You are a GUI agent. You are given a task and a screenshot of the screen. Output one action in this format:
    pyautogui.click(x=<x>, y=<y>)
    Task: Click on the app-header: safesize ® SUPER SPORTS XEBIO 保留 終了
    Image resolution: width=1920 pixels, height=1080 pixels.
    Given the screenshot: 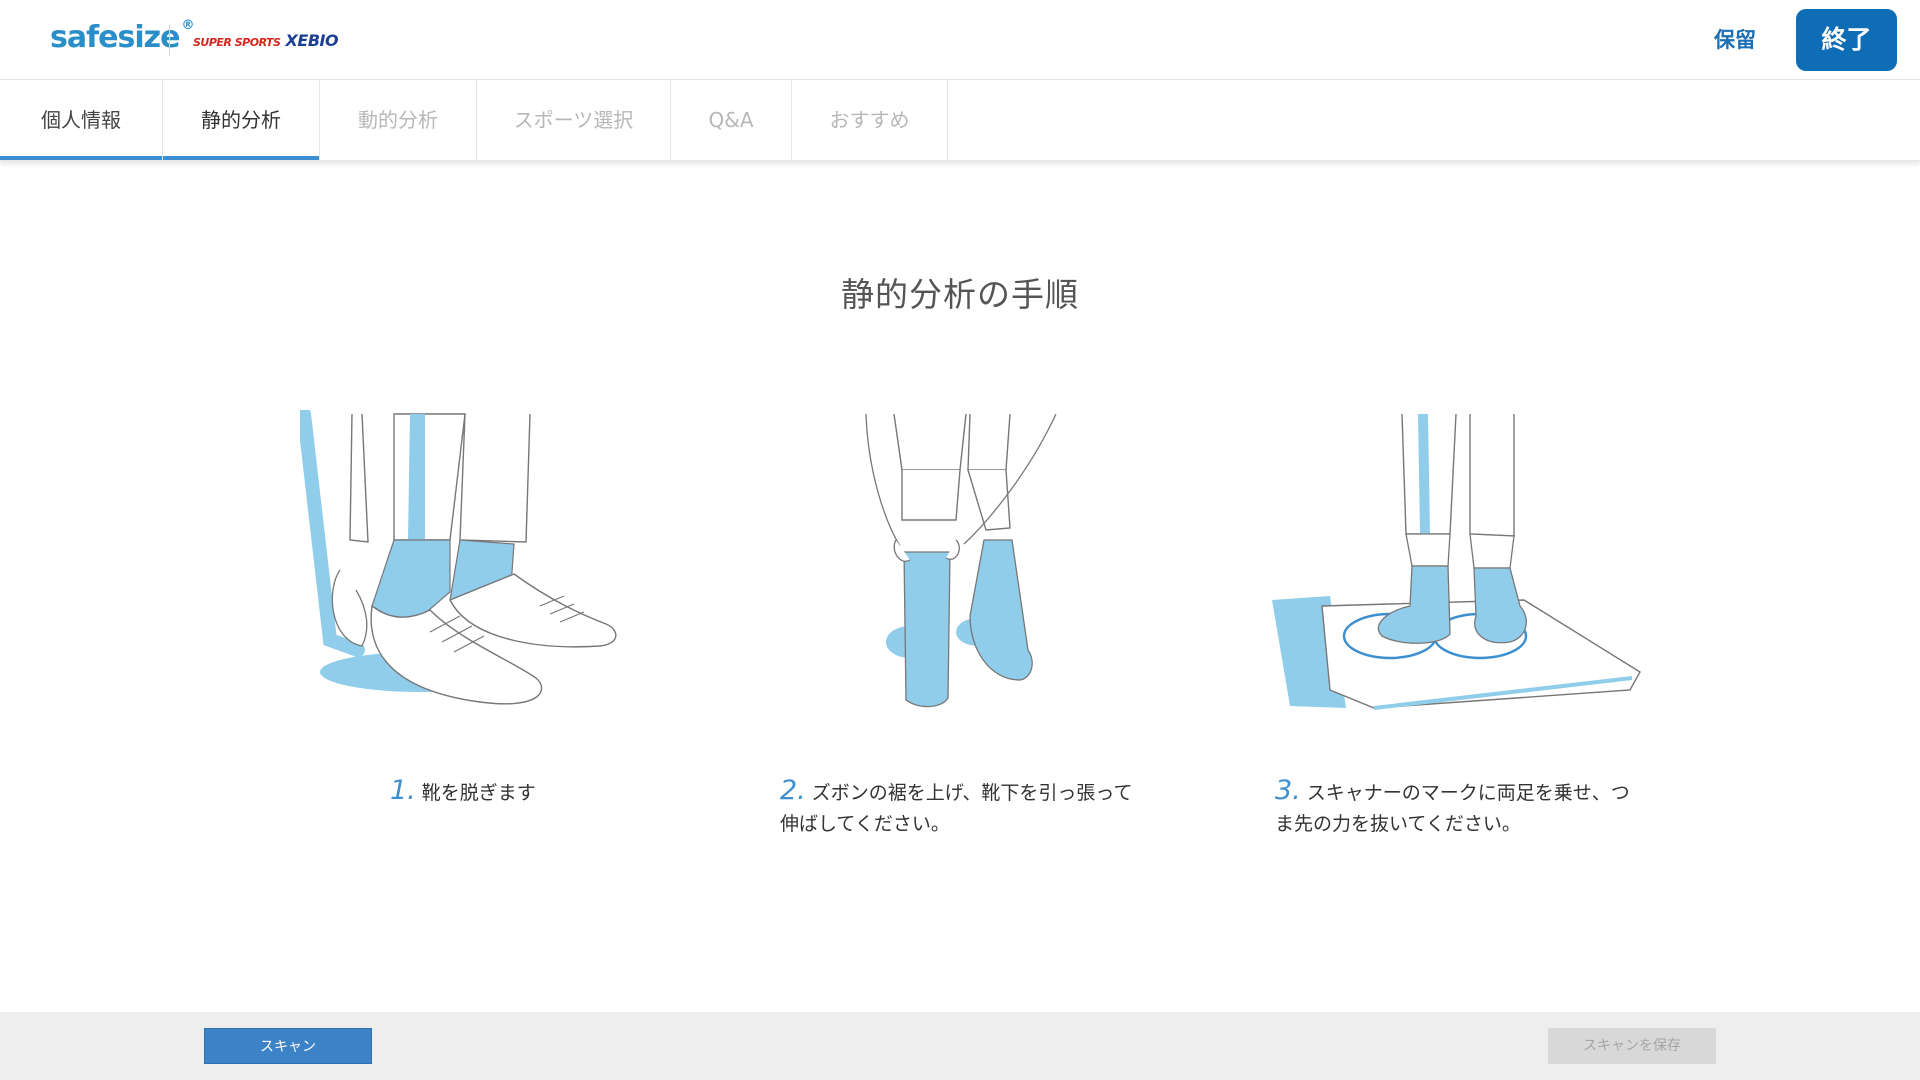 What is the action you would take?
    pyautogui.click(x=960, y=40)
    